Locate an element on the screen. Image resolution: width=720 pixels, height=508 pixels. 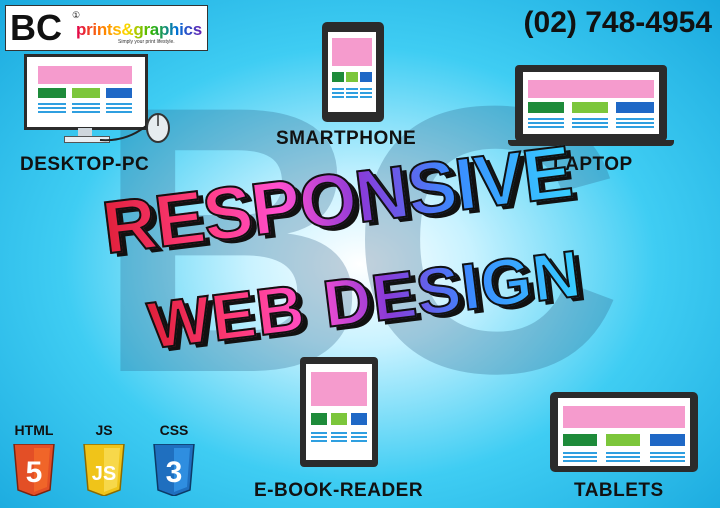
css3-badge: CSS 3 is located at coordinates (174, 461).